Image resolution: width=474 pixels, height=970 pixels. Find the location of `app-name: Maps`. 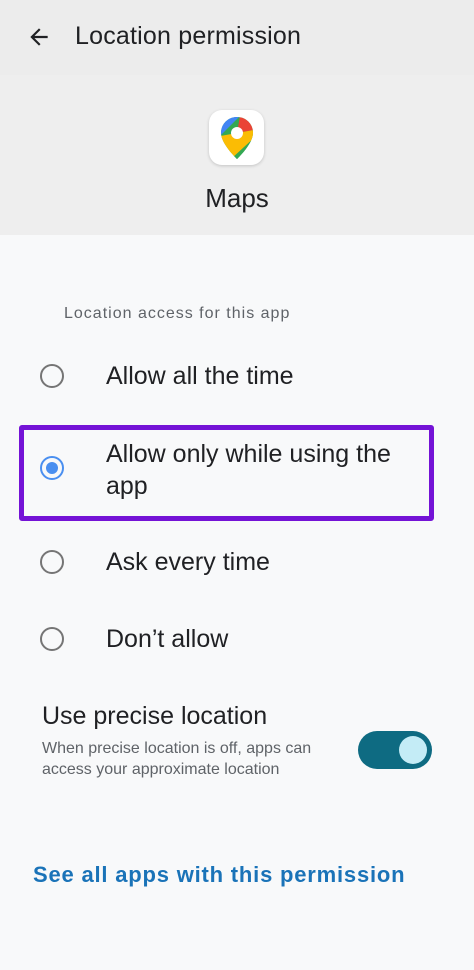

app-name: Maps is located at coordinates (237, 198).